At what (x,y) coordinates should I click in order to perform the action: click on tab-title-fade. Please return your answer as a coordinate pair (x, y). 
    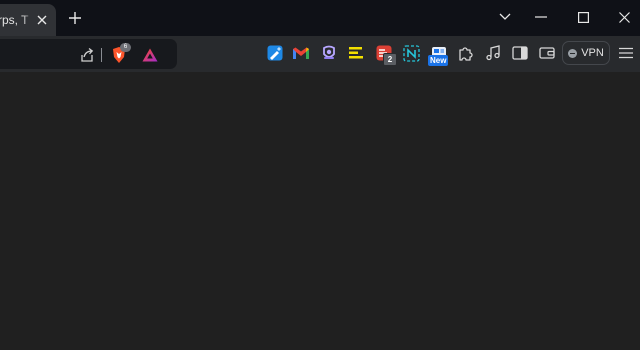
    Looking at the image, I should click on (28, 20).